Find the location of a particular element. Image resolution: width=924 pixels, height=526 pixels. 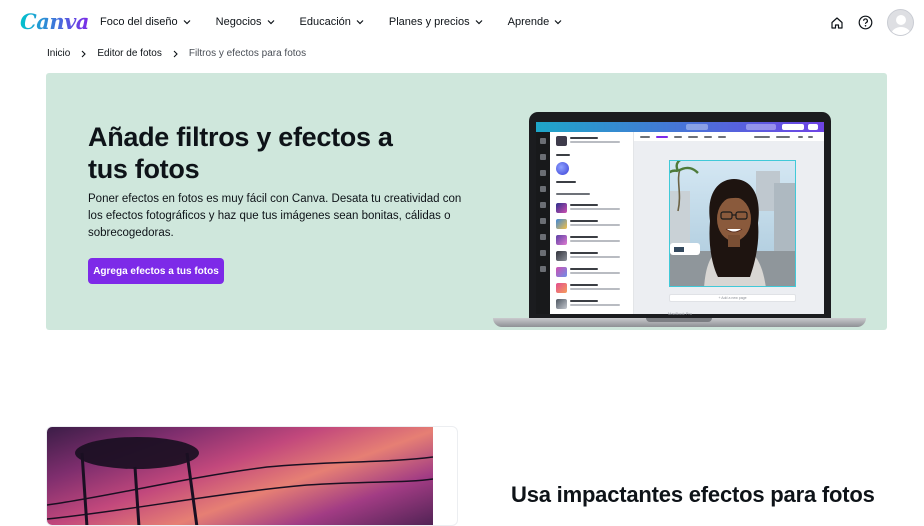

editor-side-rail is located at coordinates (543, 223).